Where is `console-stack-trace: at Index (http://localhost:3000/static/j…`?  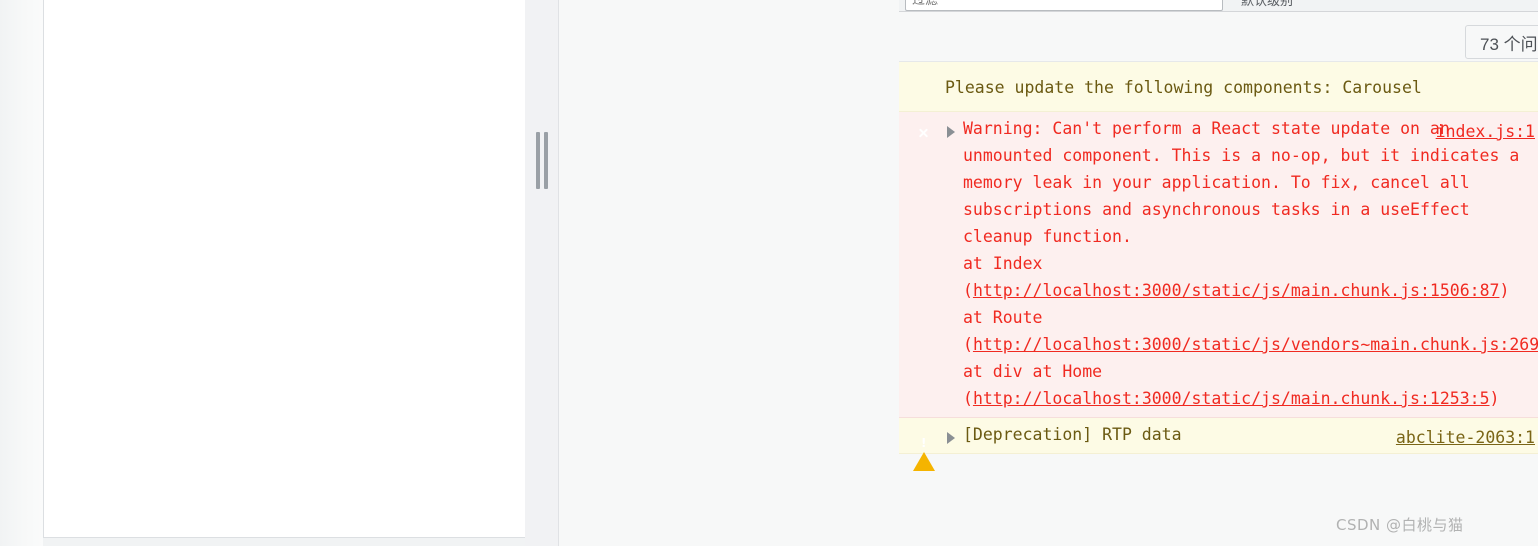 console-stack-trace: at Index (http://localhost:3000/static/j… is located at coordinates (1250, 331).